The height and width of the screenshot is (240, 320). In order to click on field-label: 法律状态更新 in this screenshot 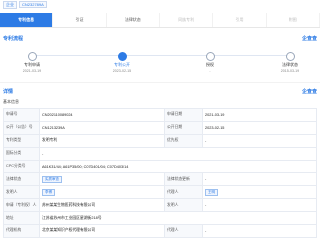, I will do `click(183, 179)`.